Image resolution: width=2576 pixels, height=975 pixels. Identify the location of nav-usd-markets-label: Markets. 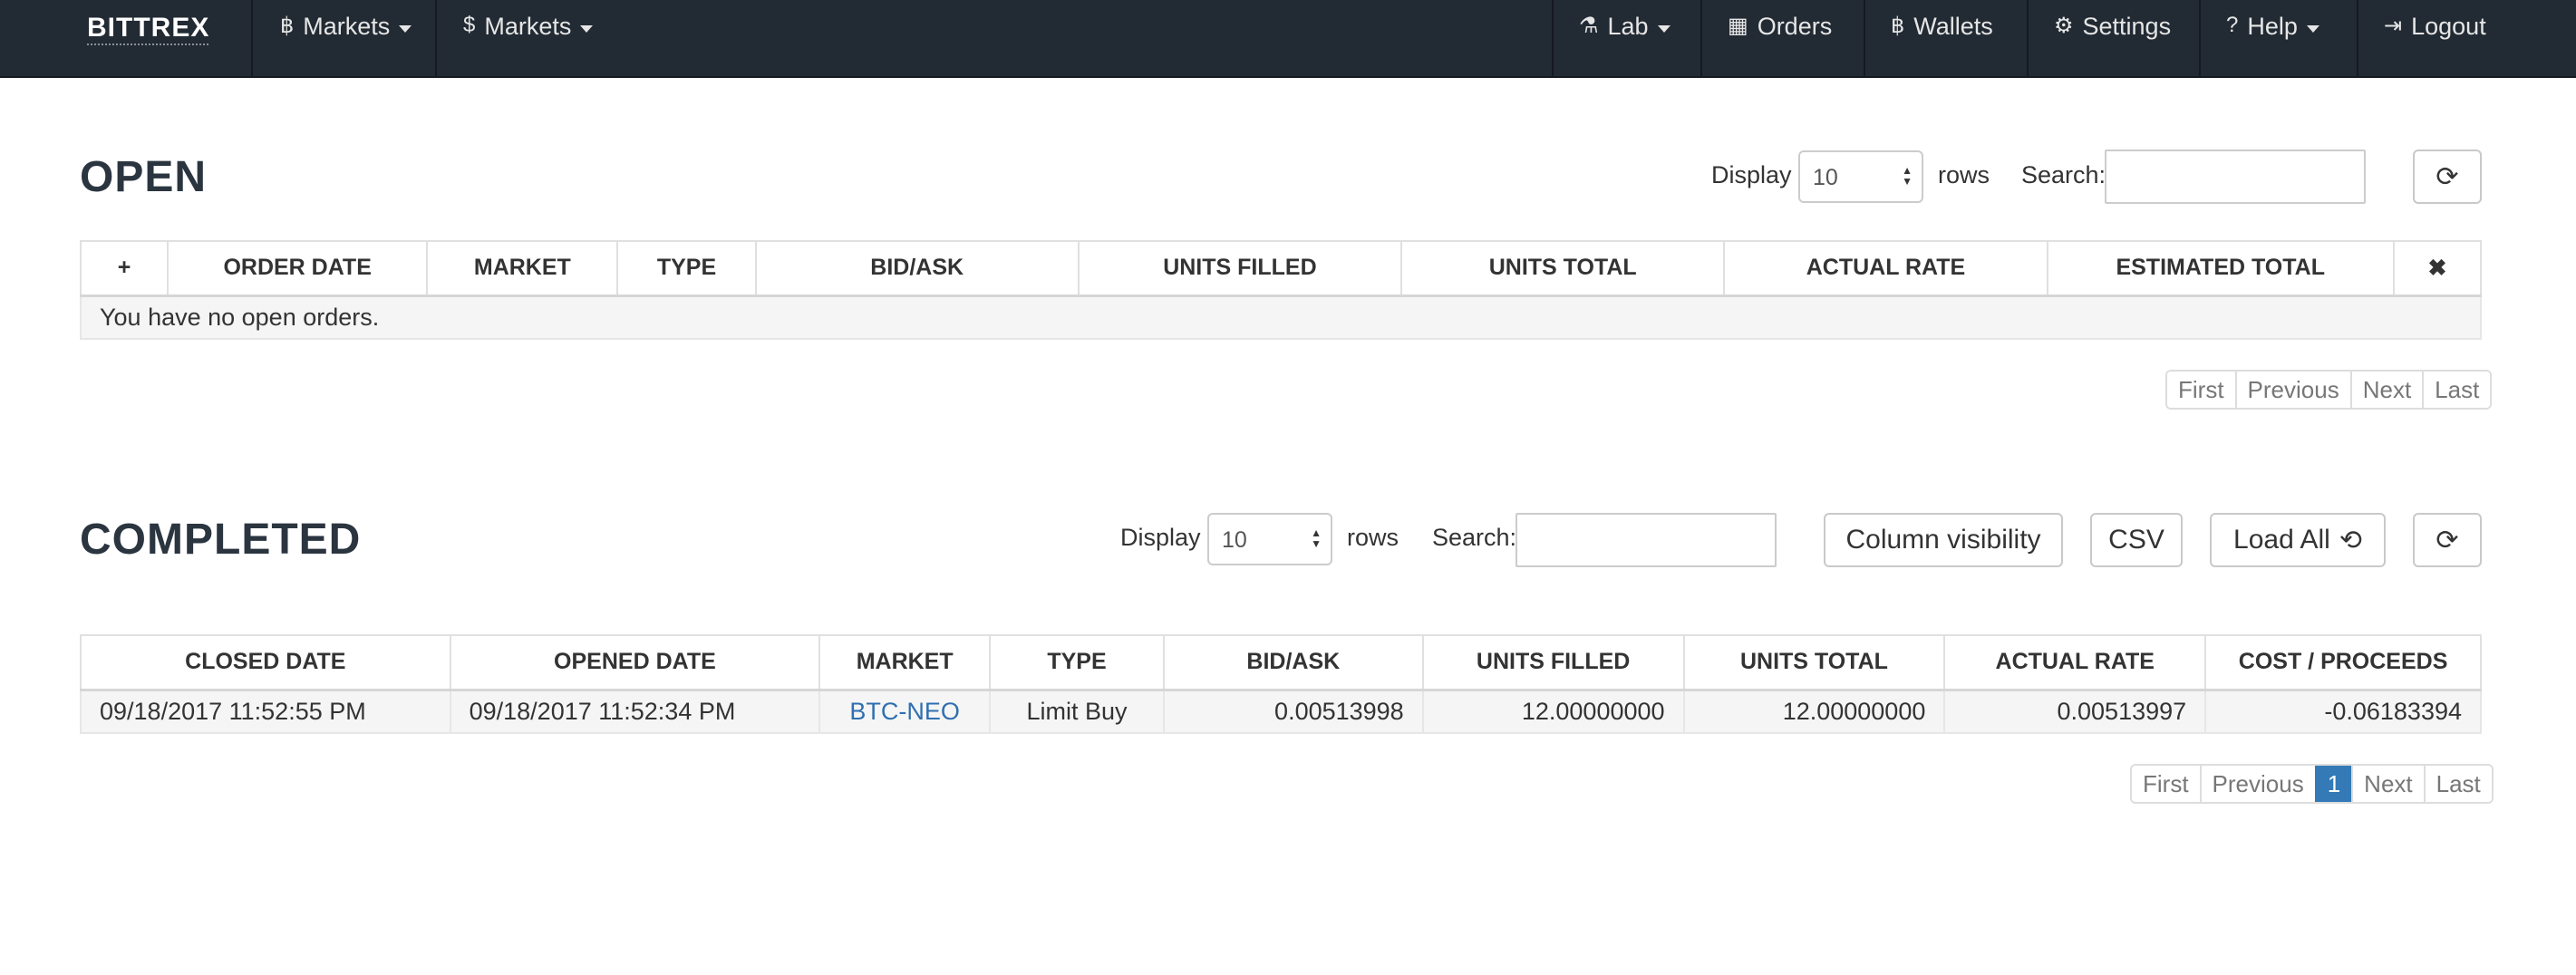
(528, 26).